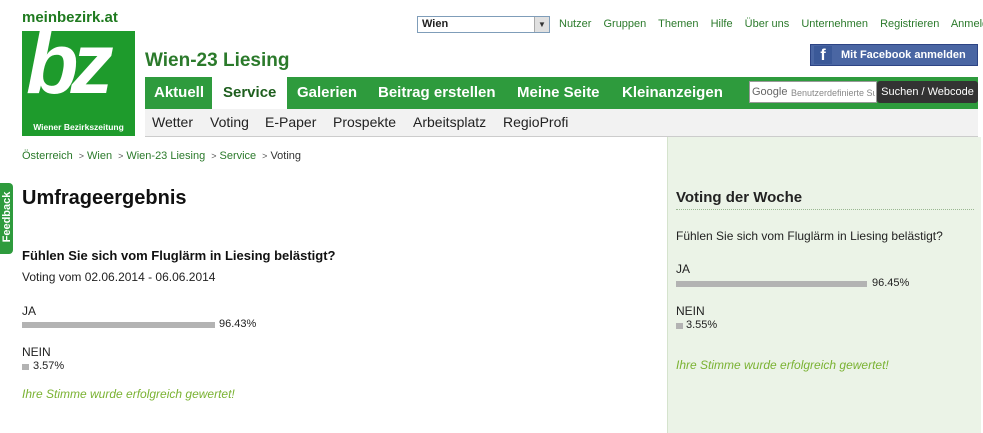  I want to click on logo-text: bz, so click(70, 64).